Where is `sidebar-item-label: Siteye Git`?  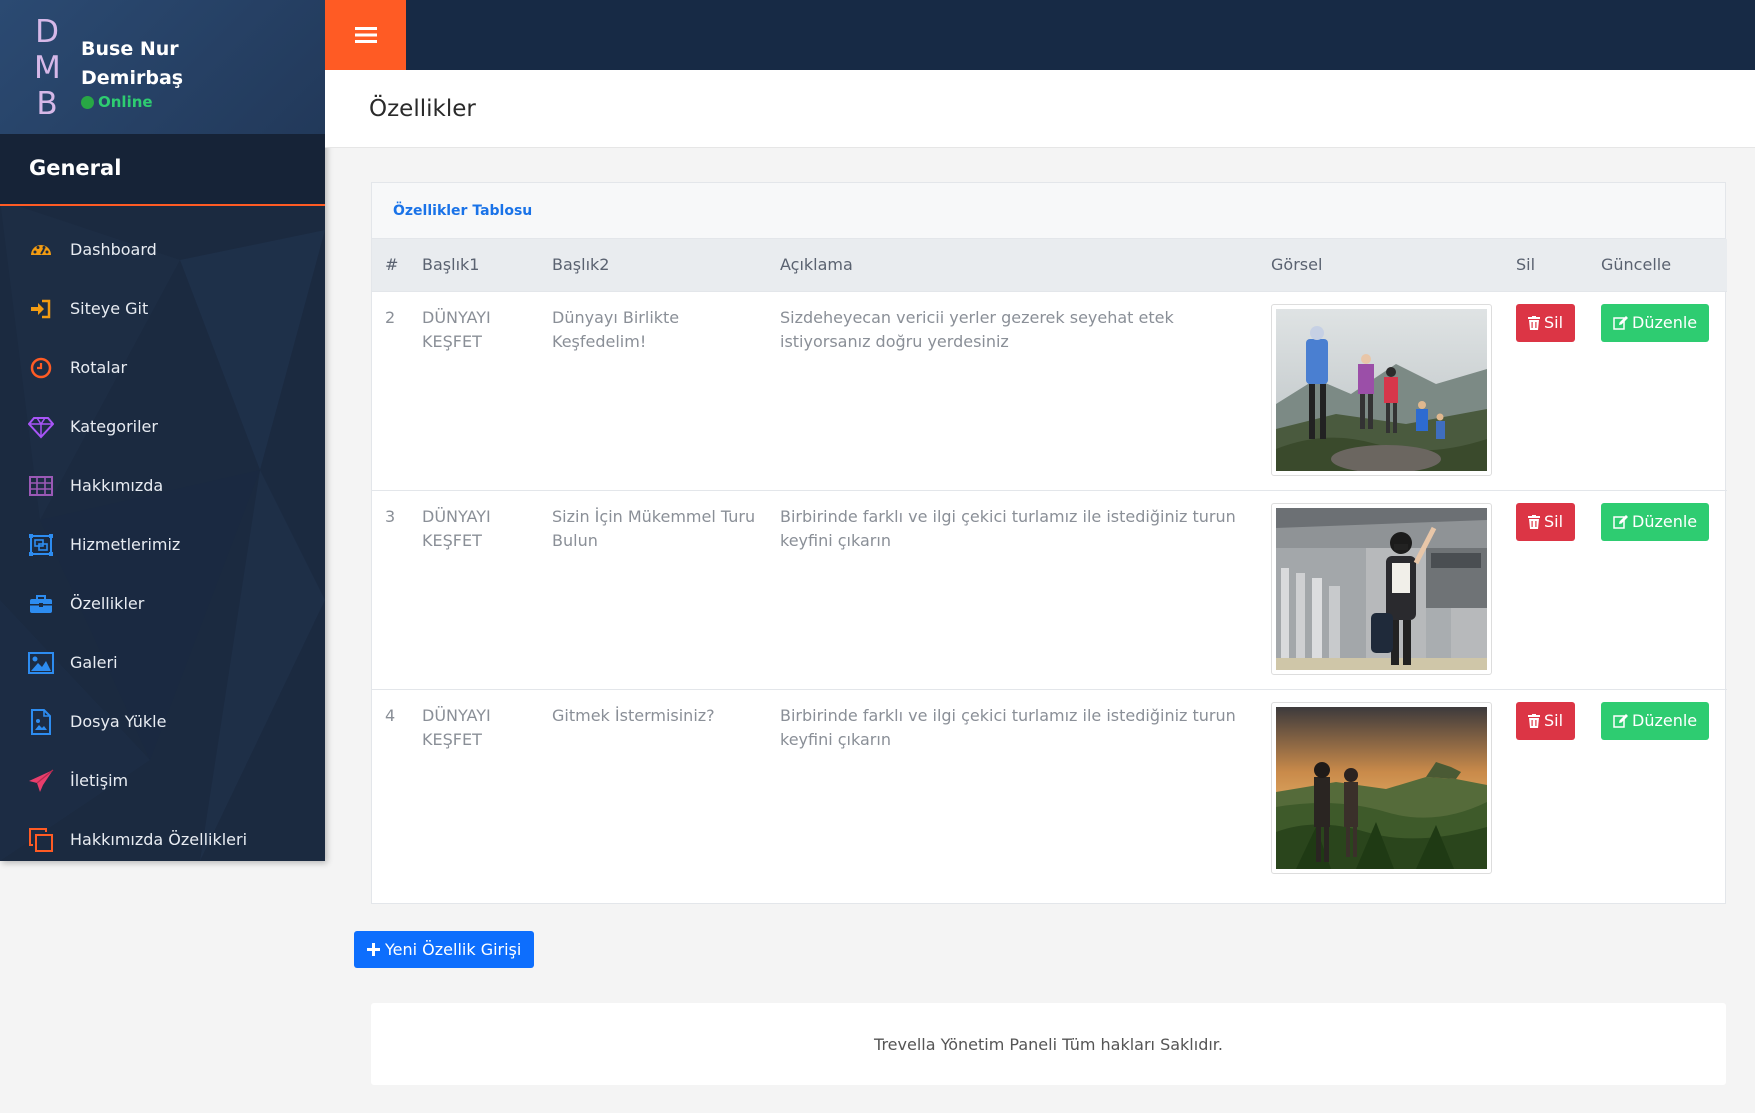
sidebar-item-label: Siteye Git is located at coordinates (109, 308).